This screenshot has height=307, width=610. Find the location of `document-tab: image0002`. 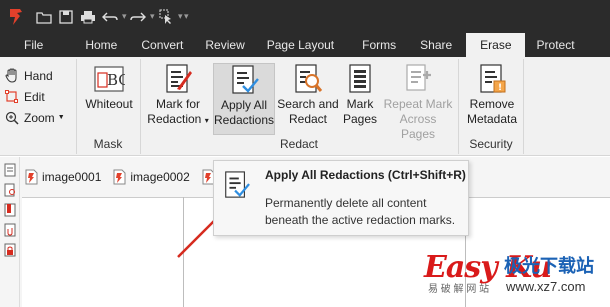

document-tab: image0002 is located at coordinates (151, 177).